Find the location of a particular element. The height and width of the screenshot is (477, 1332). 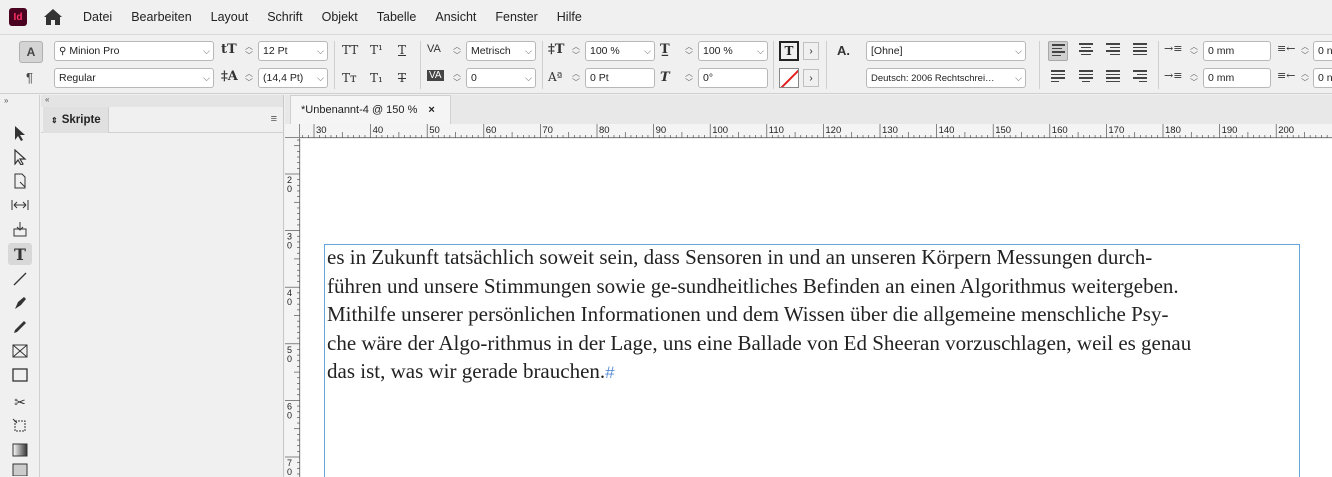

justify-last-center-icon is located at coordinates (1086, 78).